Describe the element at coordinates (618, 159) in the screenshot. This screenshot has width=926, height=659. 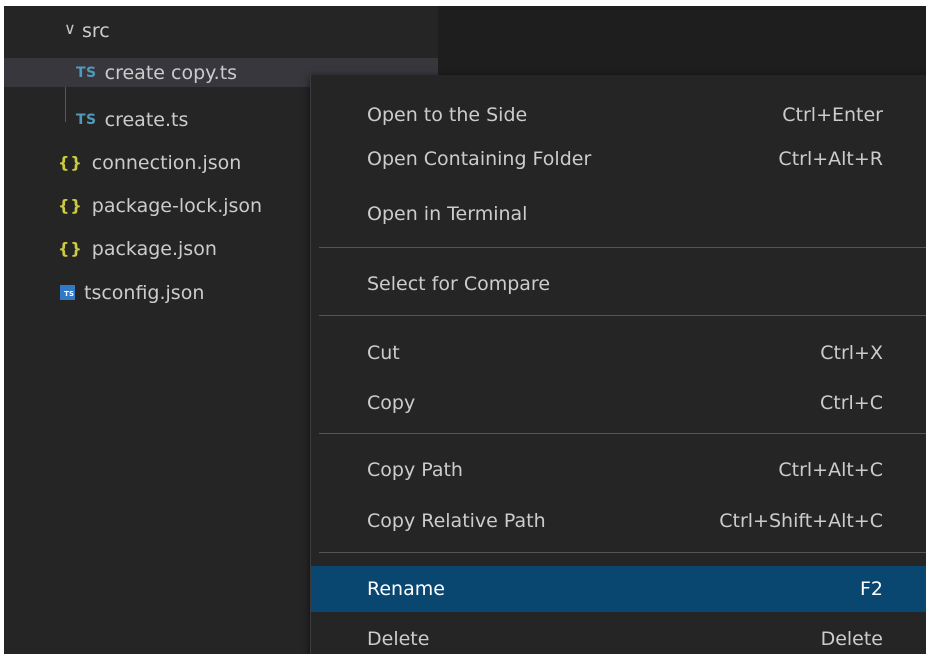
I see `menu-item-open-containing-folder: Open Containing Folder Ctrl+Alt+R` at that location.